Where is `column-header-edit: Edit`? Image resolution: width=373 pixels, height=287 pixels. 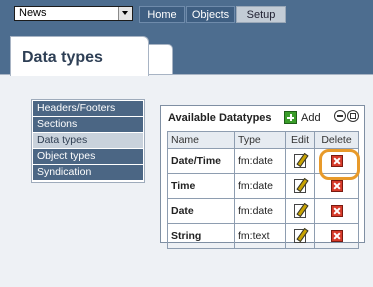
column-header-edit: Edit is located at coordinates (300, 140).